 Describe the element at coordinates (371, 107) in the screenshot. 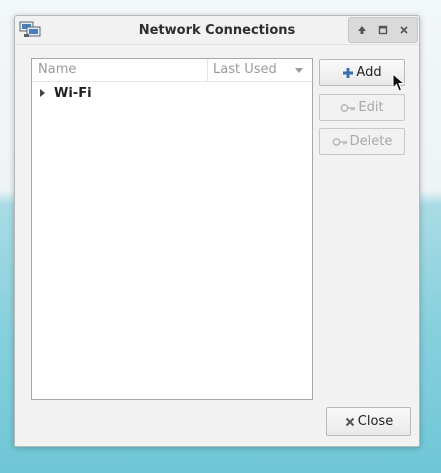

I see `edit-button-label: Edit` at that location.